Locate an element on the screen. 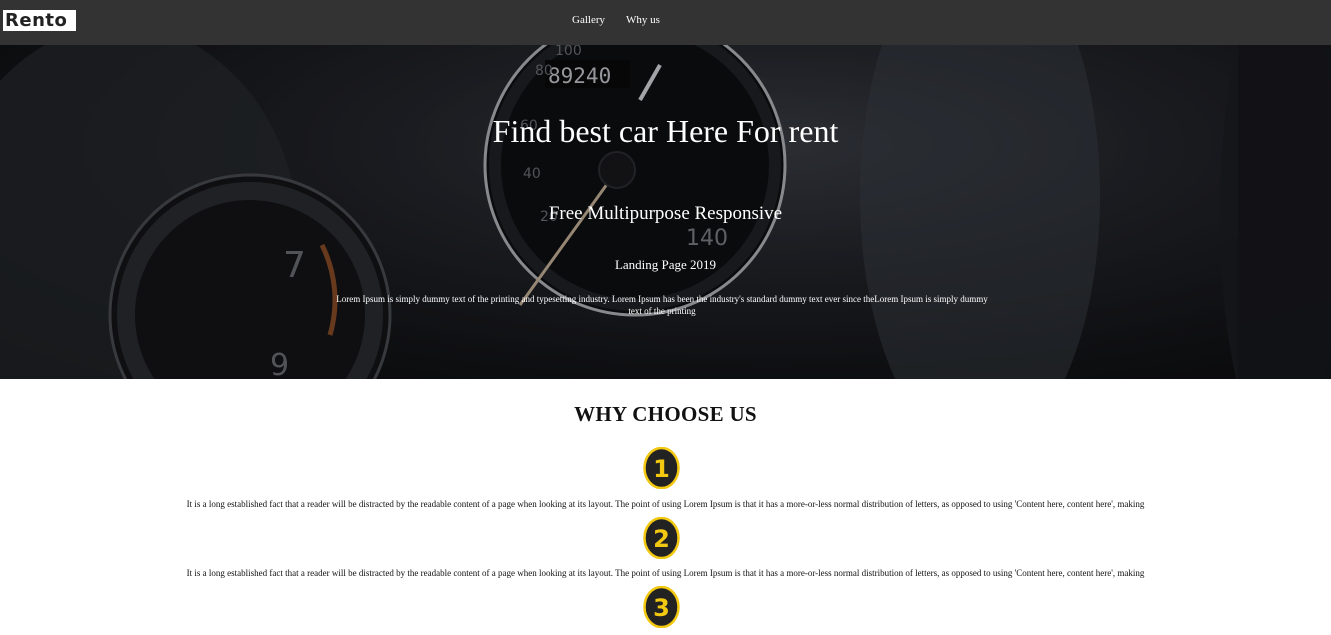 The image size is (1331, 635). rento-logo: Rento is located at coordinates (39, 20).